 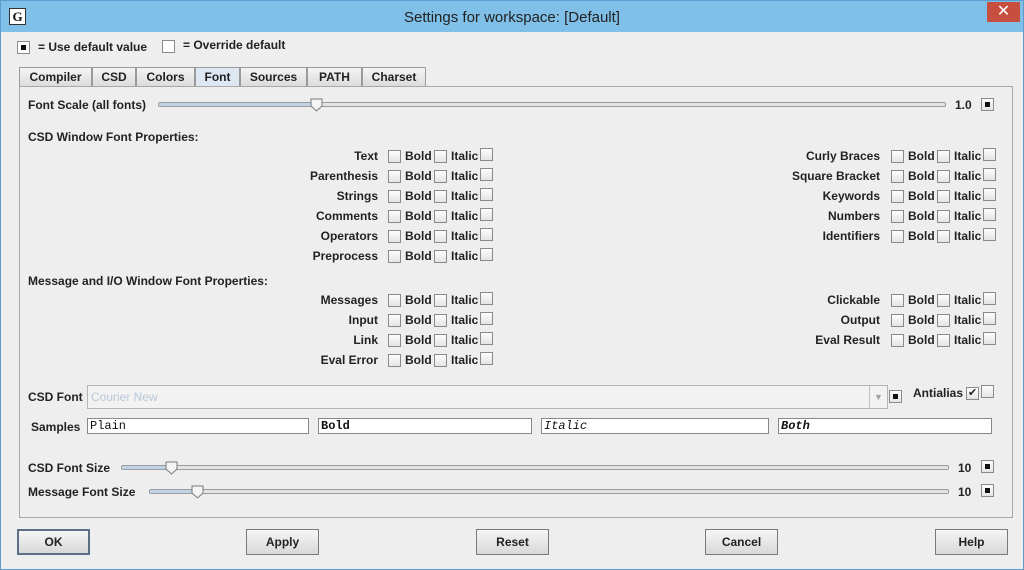 What do you see at coordinates (486, 358) in the screenshot?
I see `override-checkbox-eval-error` at bounding box center [486, 358].